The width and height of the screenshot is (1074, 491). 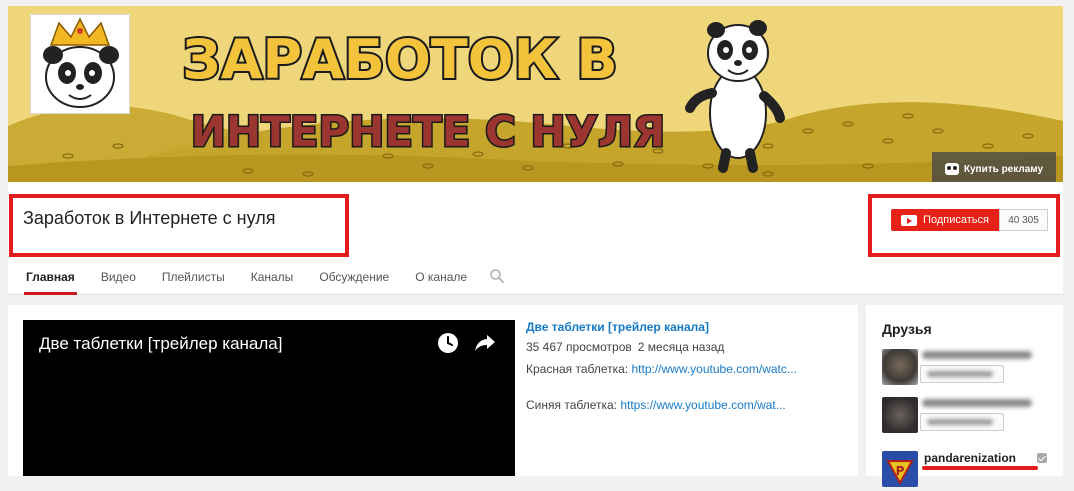 What do you see at coordinates (969, 471) in the screenshot?
I see `friend-item: P pandarenization` at bounding box center [969, 471].